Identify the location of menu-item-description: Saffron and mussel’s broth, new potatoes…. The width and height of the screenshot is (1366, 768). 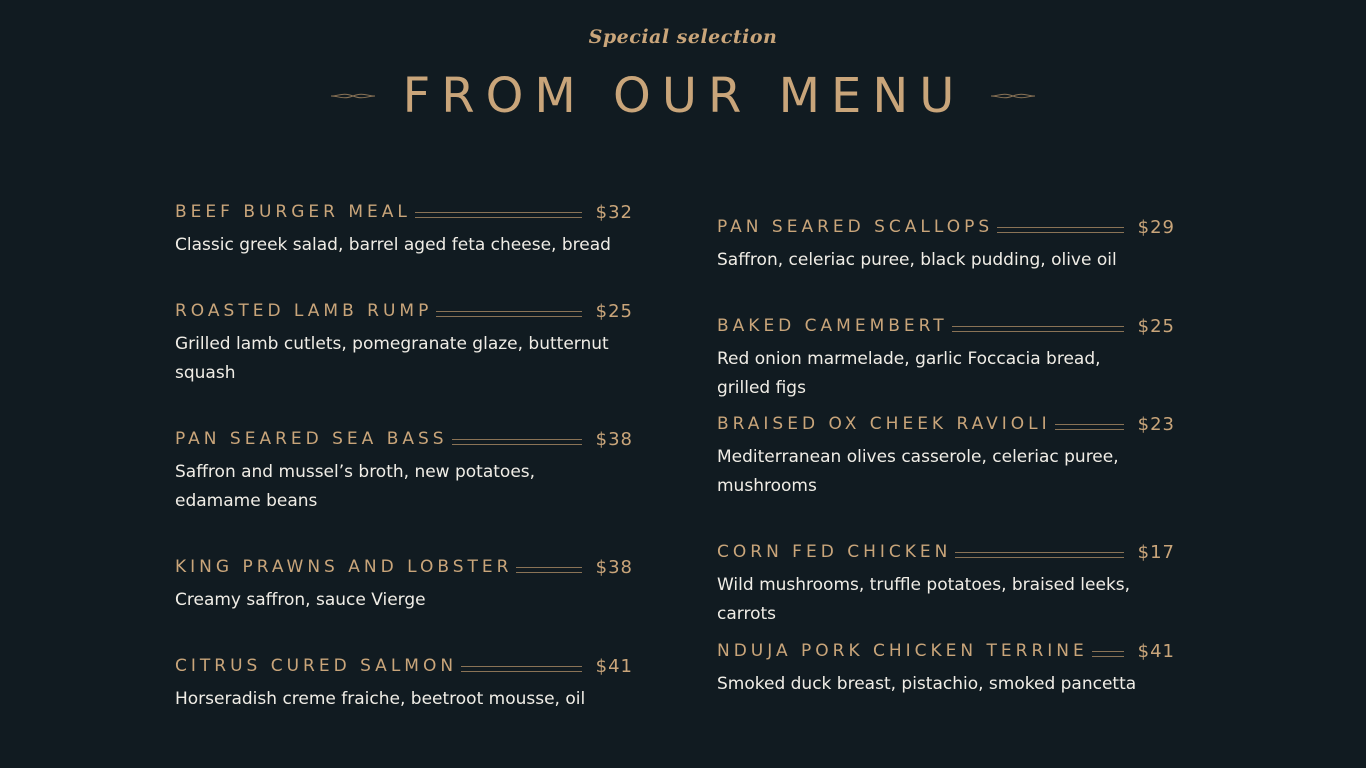
(355, 486).